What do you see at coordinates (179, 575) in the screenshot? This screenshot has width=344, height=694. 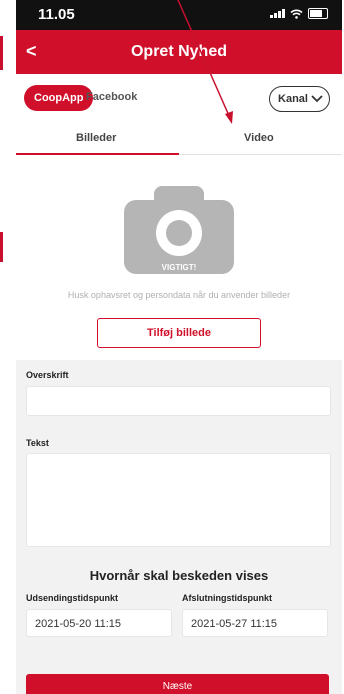 I see `schedule-title: Hvornår skal beskeden vises` at bounding box center [179, 575].